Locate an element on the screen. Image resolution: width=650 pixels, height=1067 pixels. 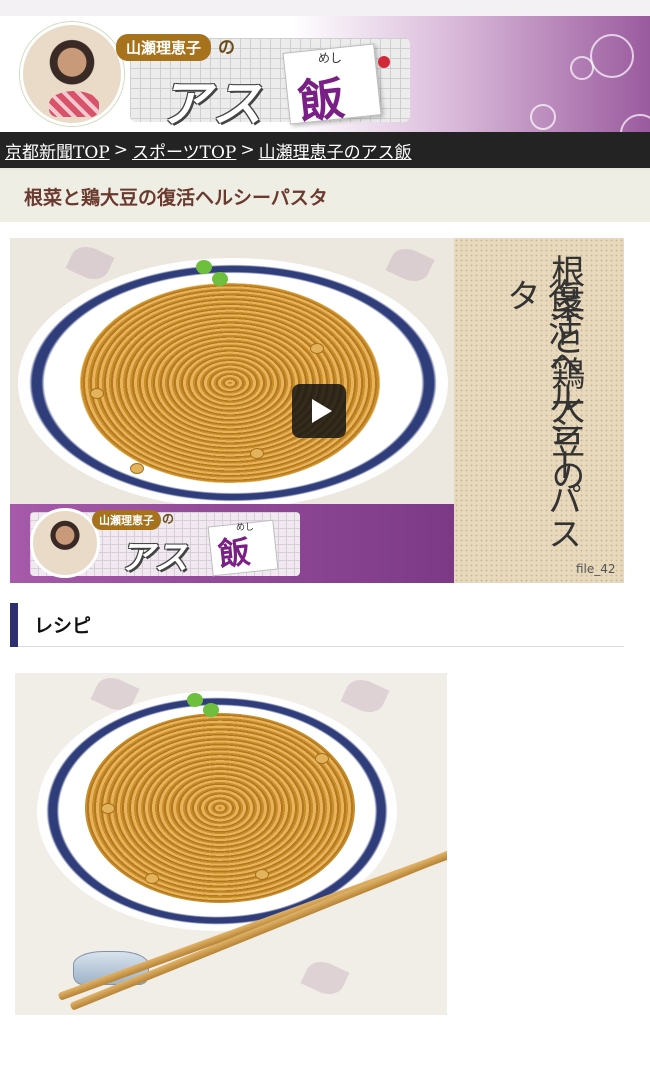
video-band-particle: の is located at coordinates (168, 519).